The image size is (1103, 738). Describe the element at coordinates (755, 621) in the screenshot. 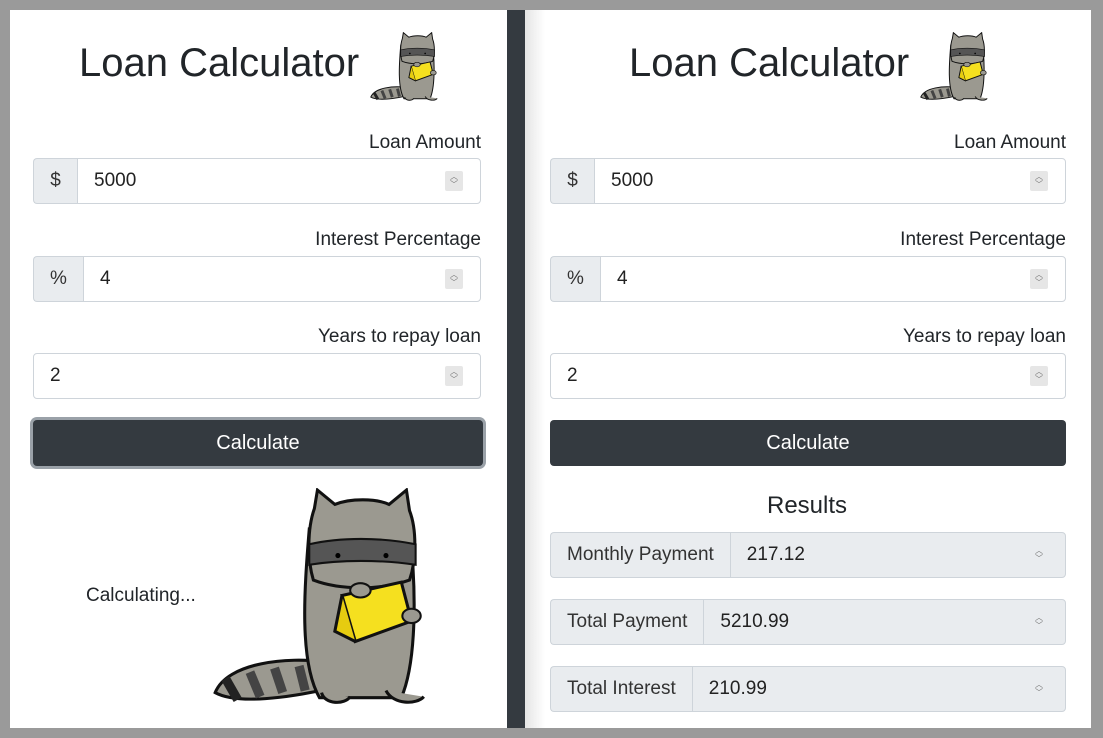

I see `total-payment-value: 5210.99` at that location.